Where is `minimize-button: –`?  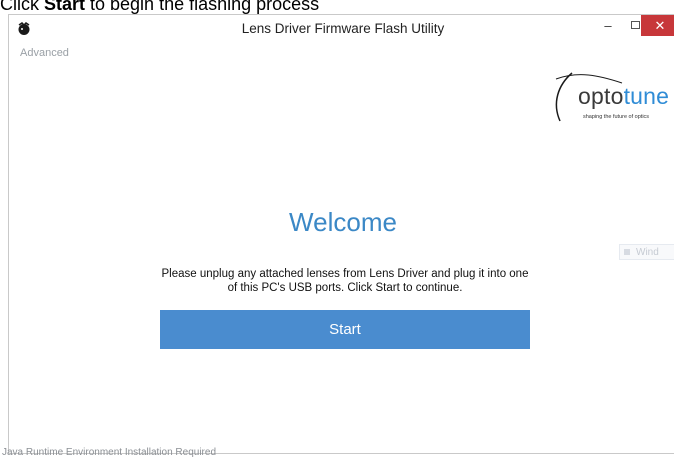 minimize-button: – is located at coordinates (608, 25).